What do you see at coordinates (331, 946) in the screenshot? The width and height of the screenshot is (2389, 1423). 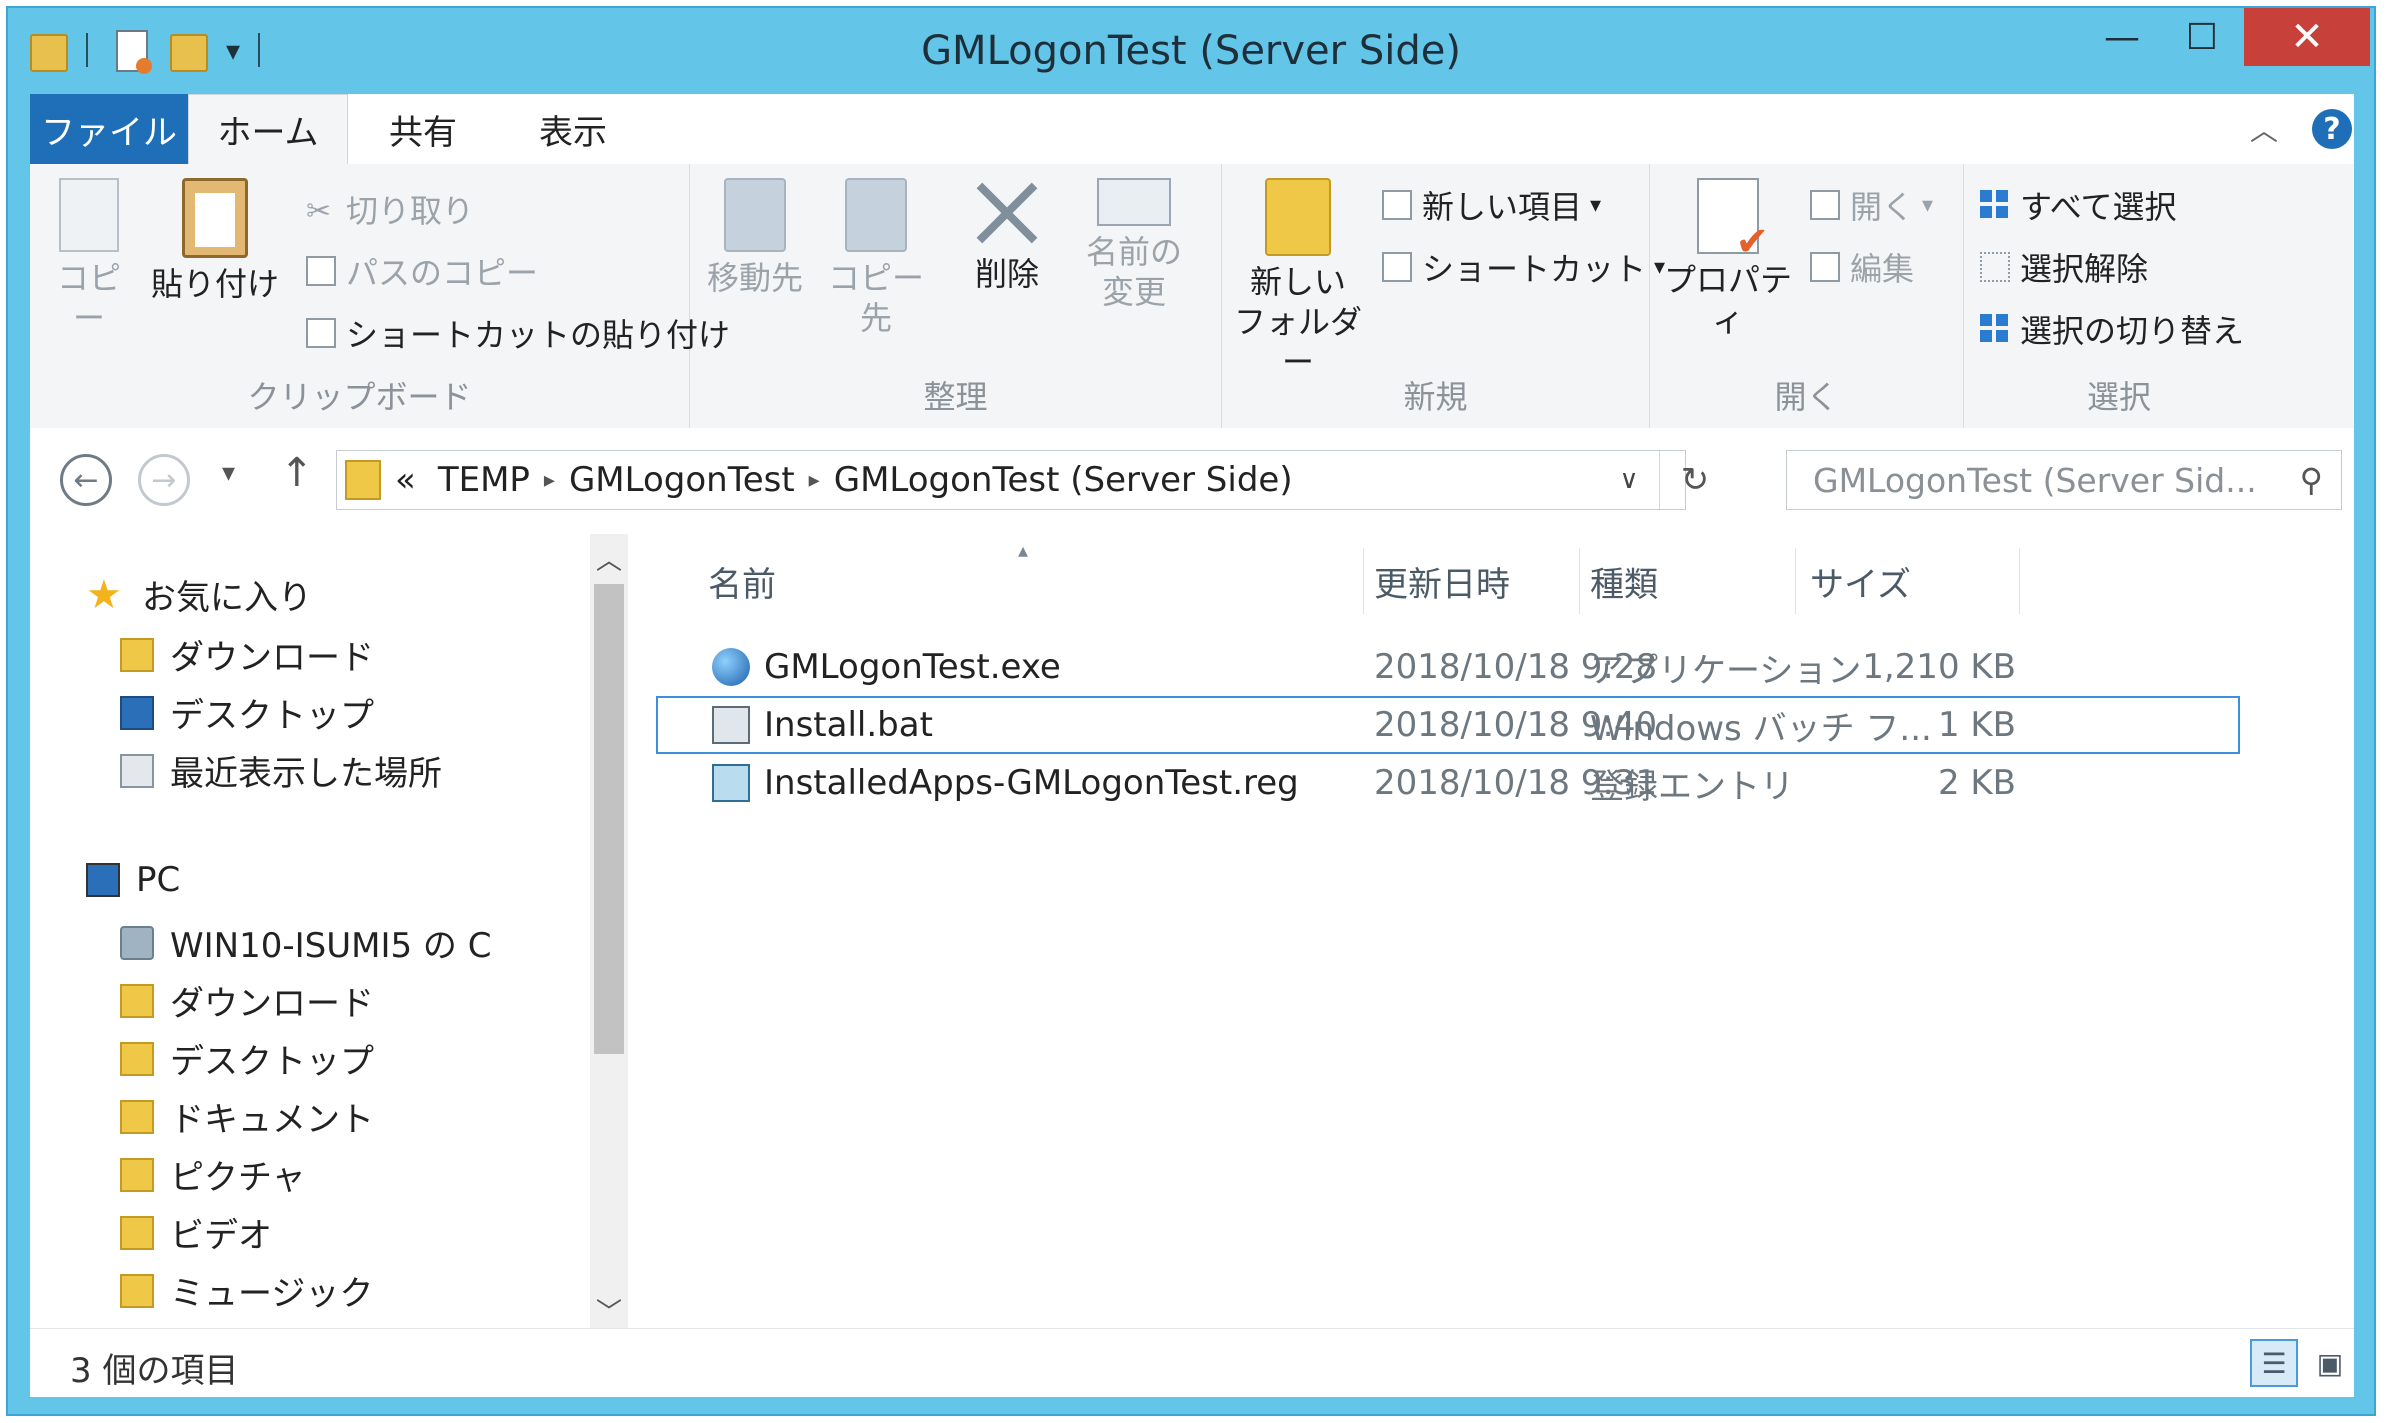 I see `nav-label: WIN10-ISUMI5 の C` at bounding box center [331, 946].